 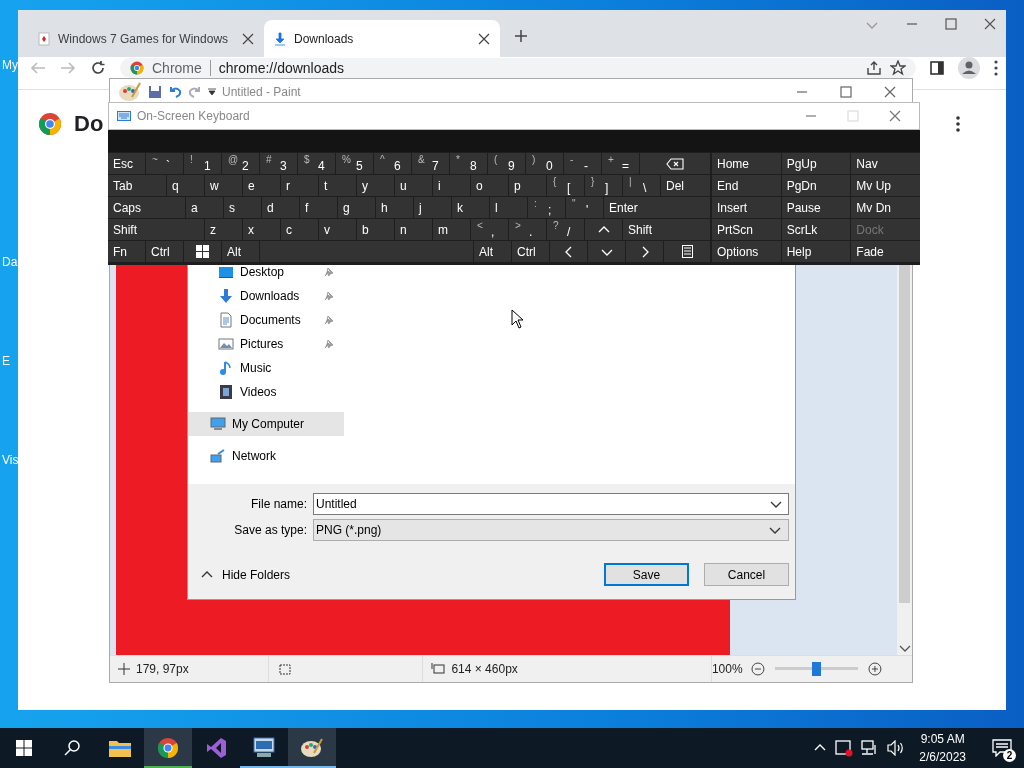 What do you see at coordinates (685, 185) in the screenshot?
I see `keyboard-key: Del` at bounding box center [685, 185].